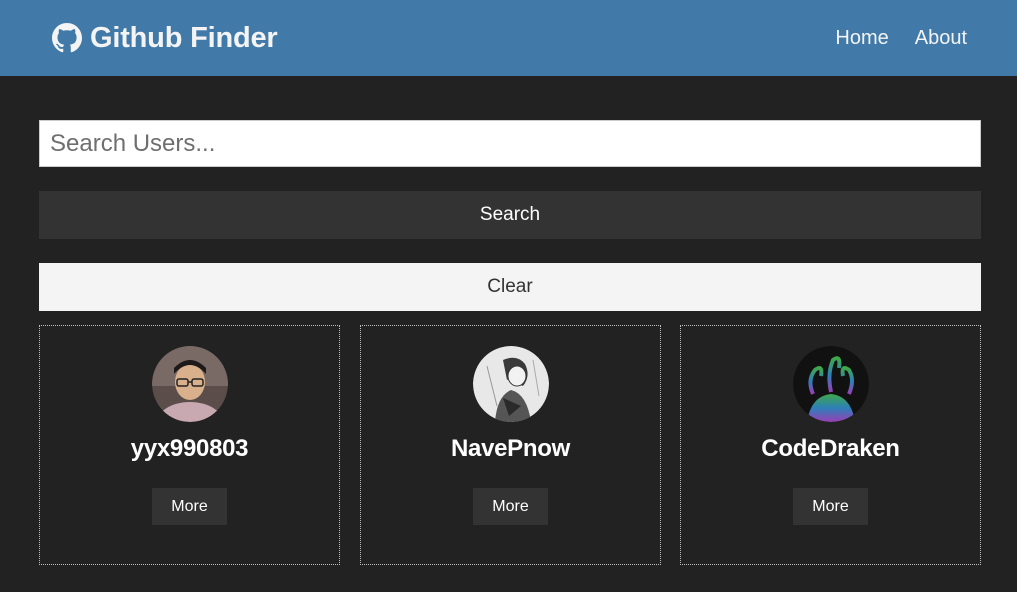  I want to click on brand: Github Finder, so click(165, 38).